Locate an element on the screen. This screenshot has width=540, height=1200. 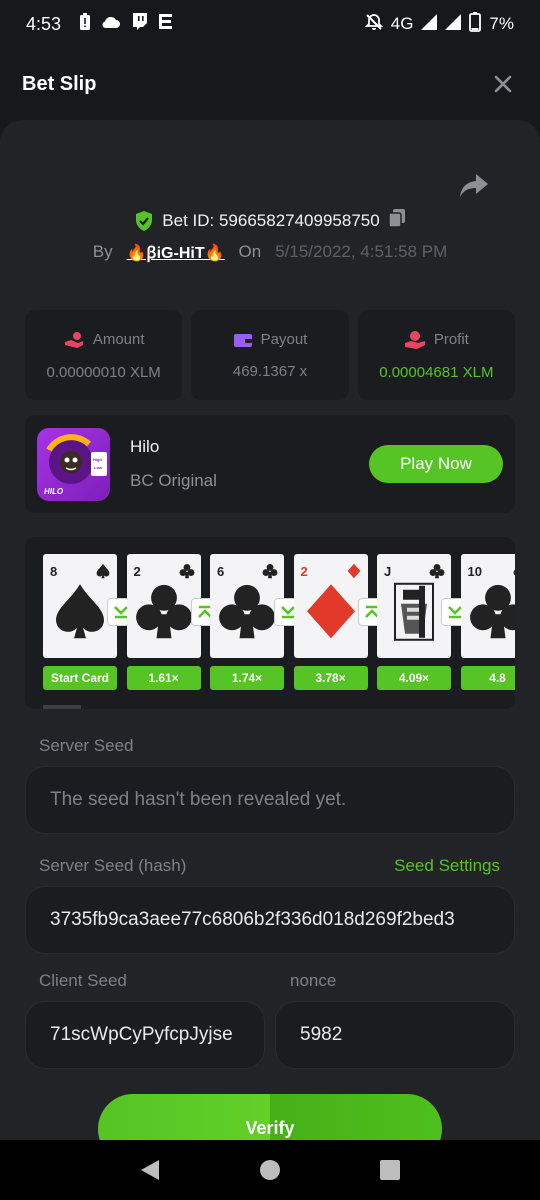
hilo-logo-icon: HILO High Low is located at coordinates (75, 464).